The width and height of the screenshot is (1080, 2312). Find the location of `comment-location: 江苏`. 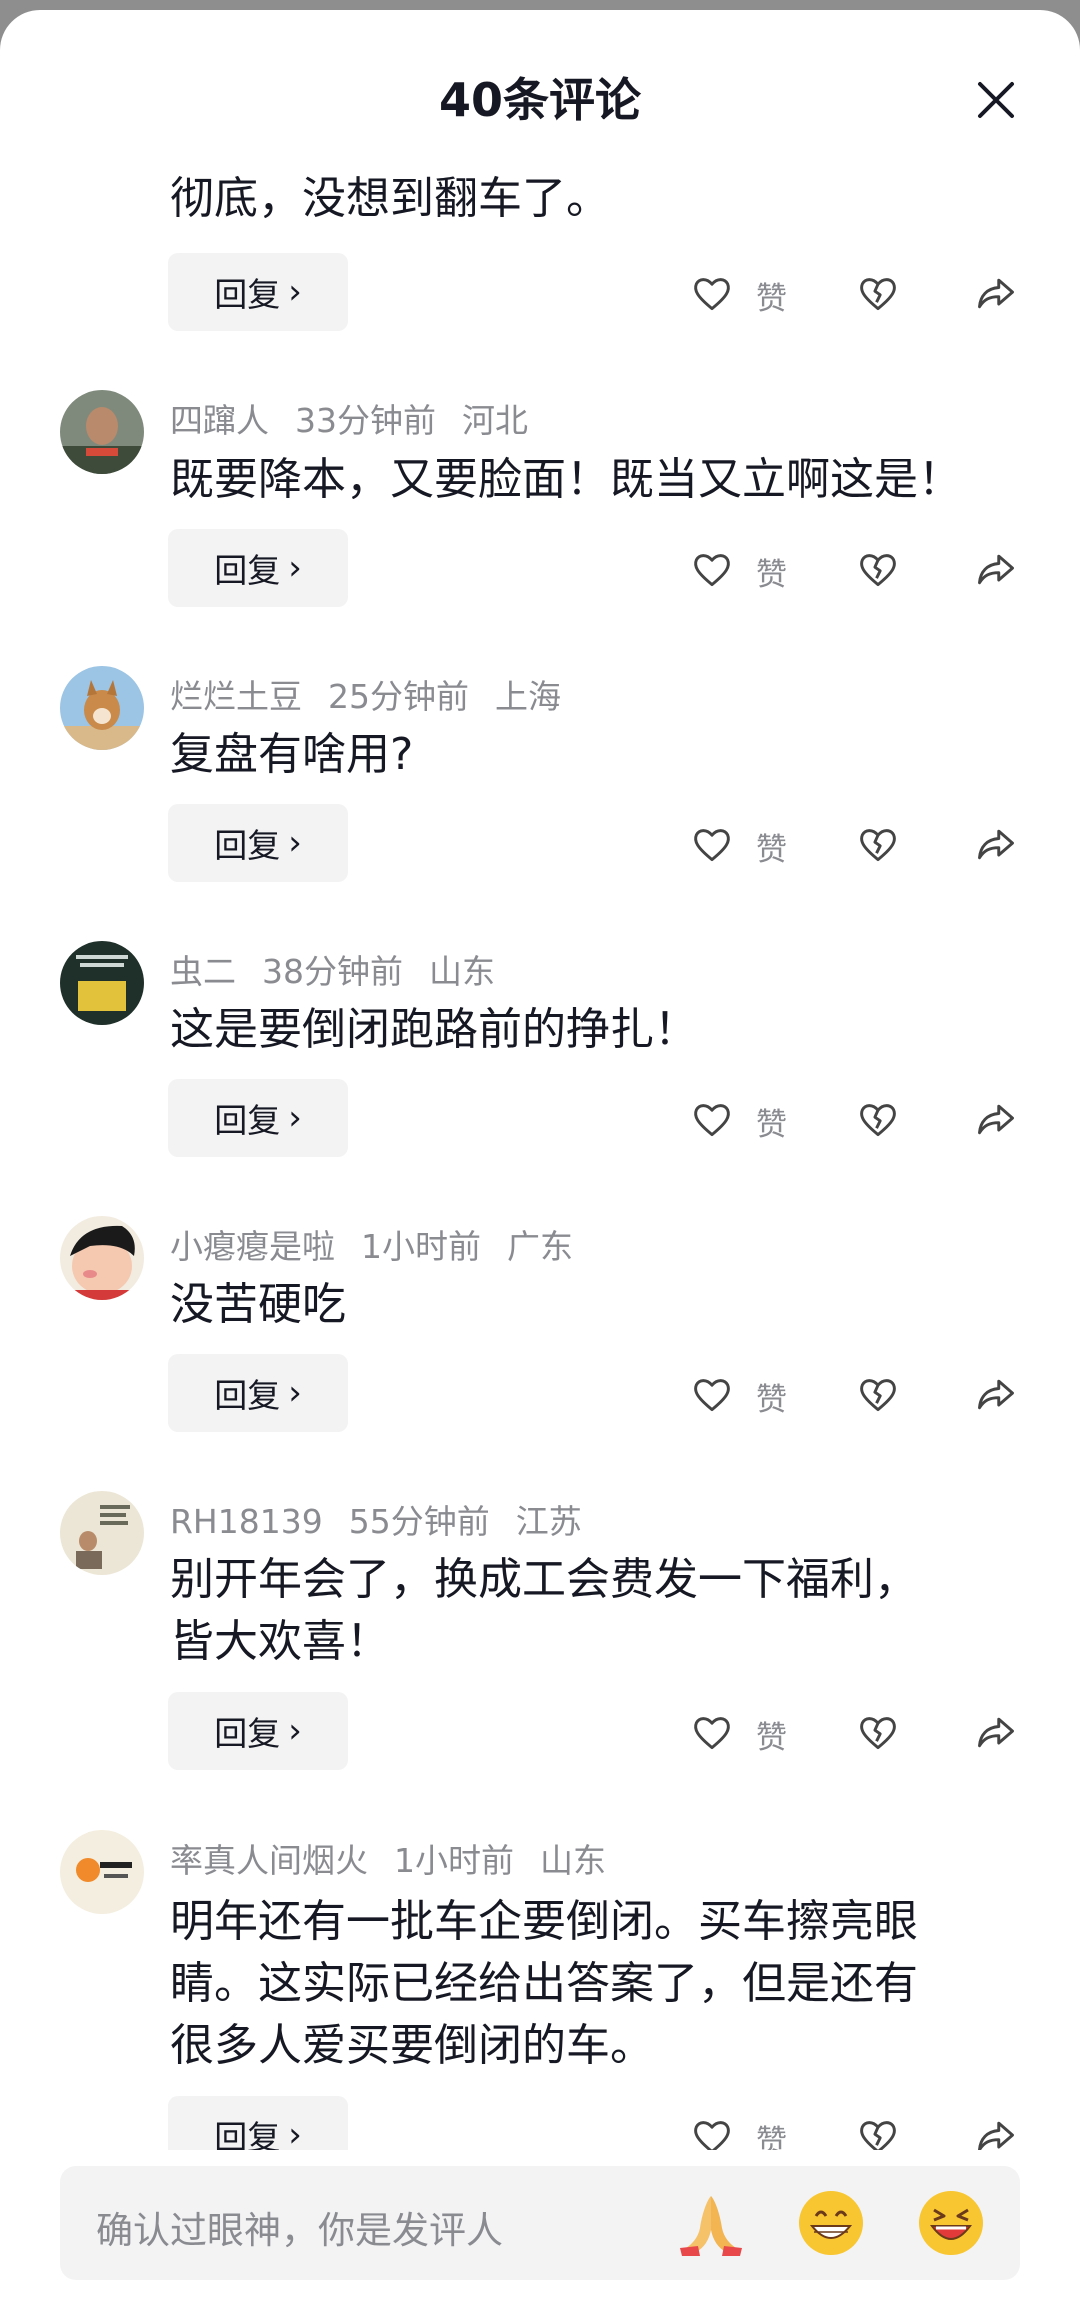

comment-location: 江苏 is located at coordinates (548, 1521).